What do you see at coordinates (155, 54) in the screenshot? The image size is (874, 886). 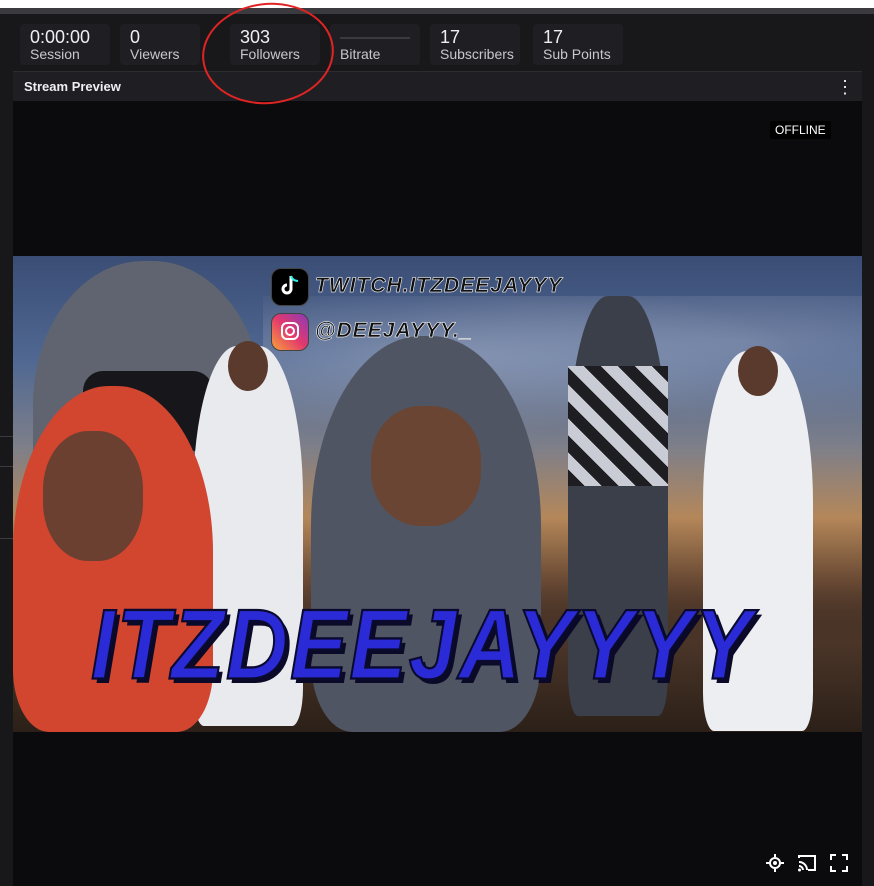 I see `stat-label: Viewers` at bounding box center [155, 54].